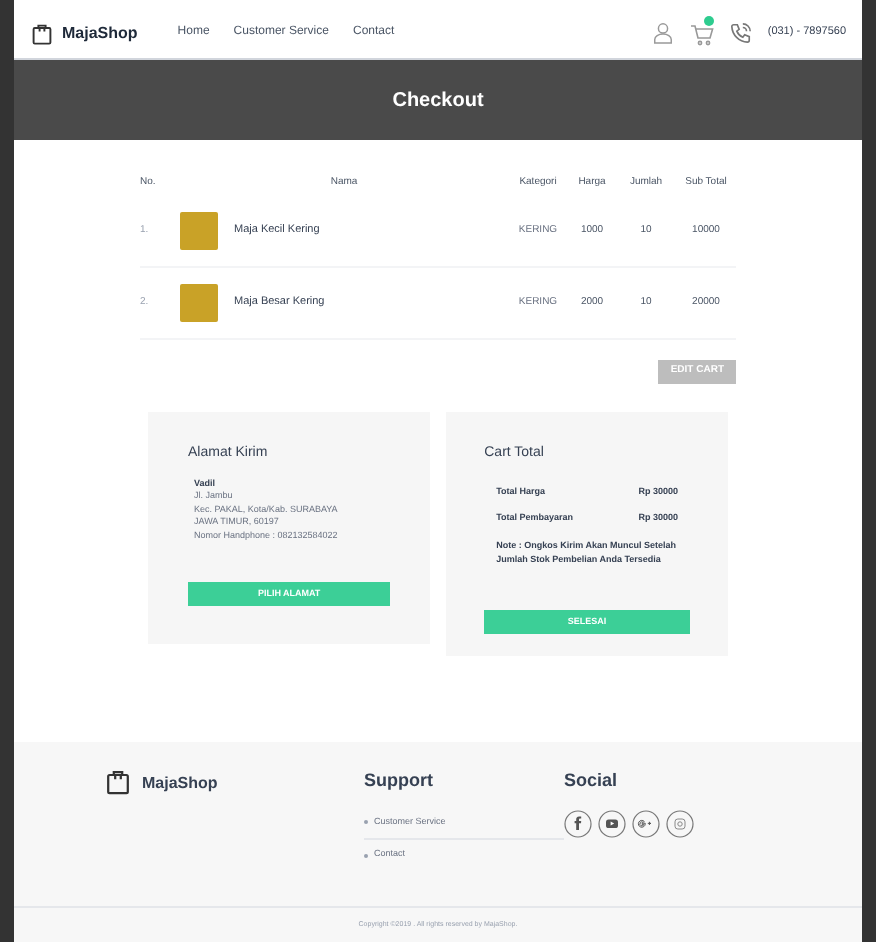 The width and height of the screenshot is (876, 942). What do you see at coordinates (662, 33) in the screenshot?
I see `user-icon` at bounding box center [662, 33].